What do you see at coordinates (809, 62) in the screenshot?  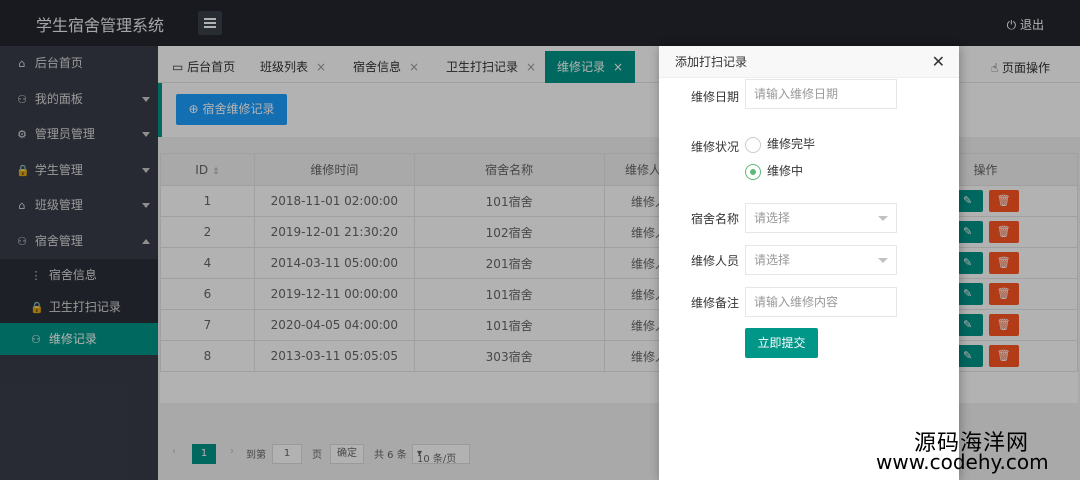 I see `dialog-title: 添加打扫记录` at bounding box center [809, 62].